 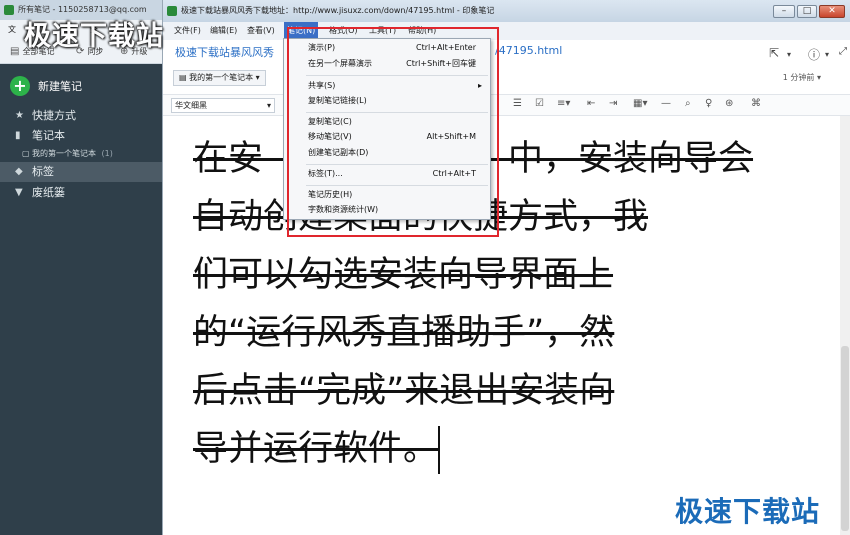 I want to click on tag-icon: ◆, so click(x=19, y=171).